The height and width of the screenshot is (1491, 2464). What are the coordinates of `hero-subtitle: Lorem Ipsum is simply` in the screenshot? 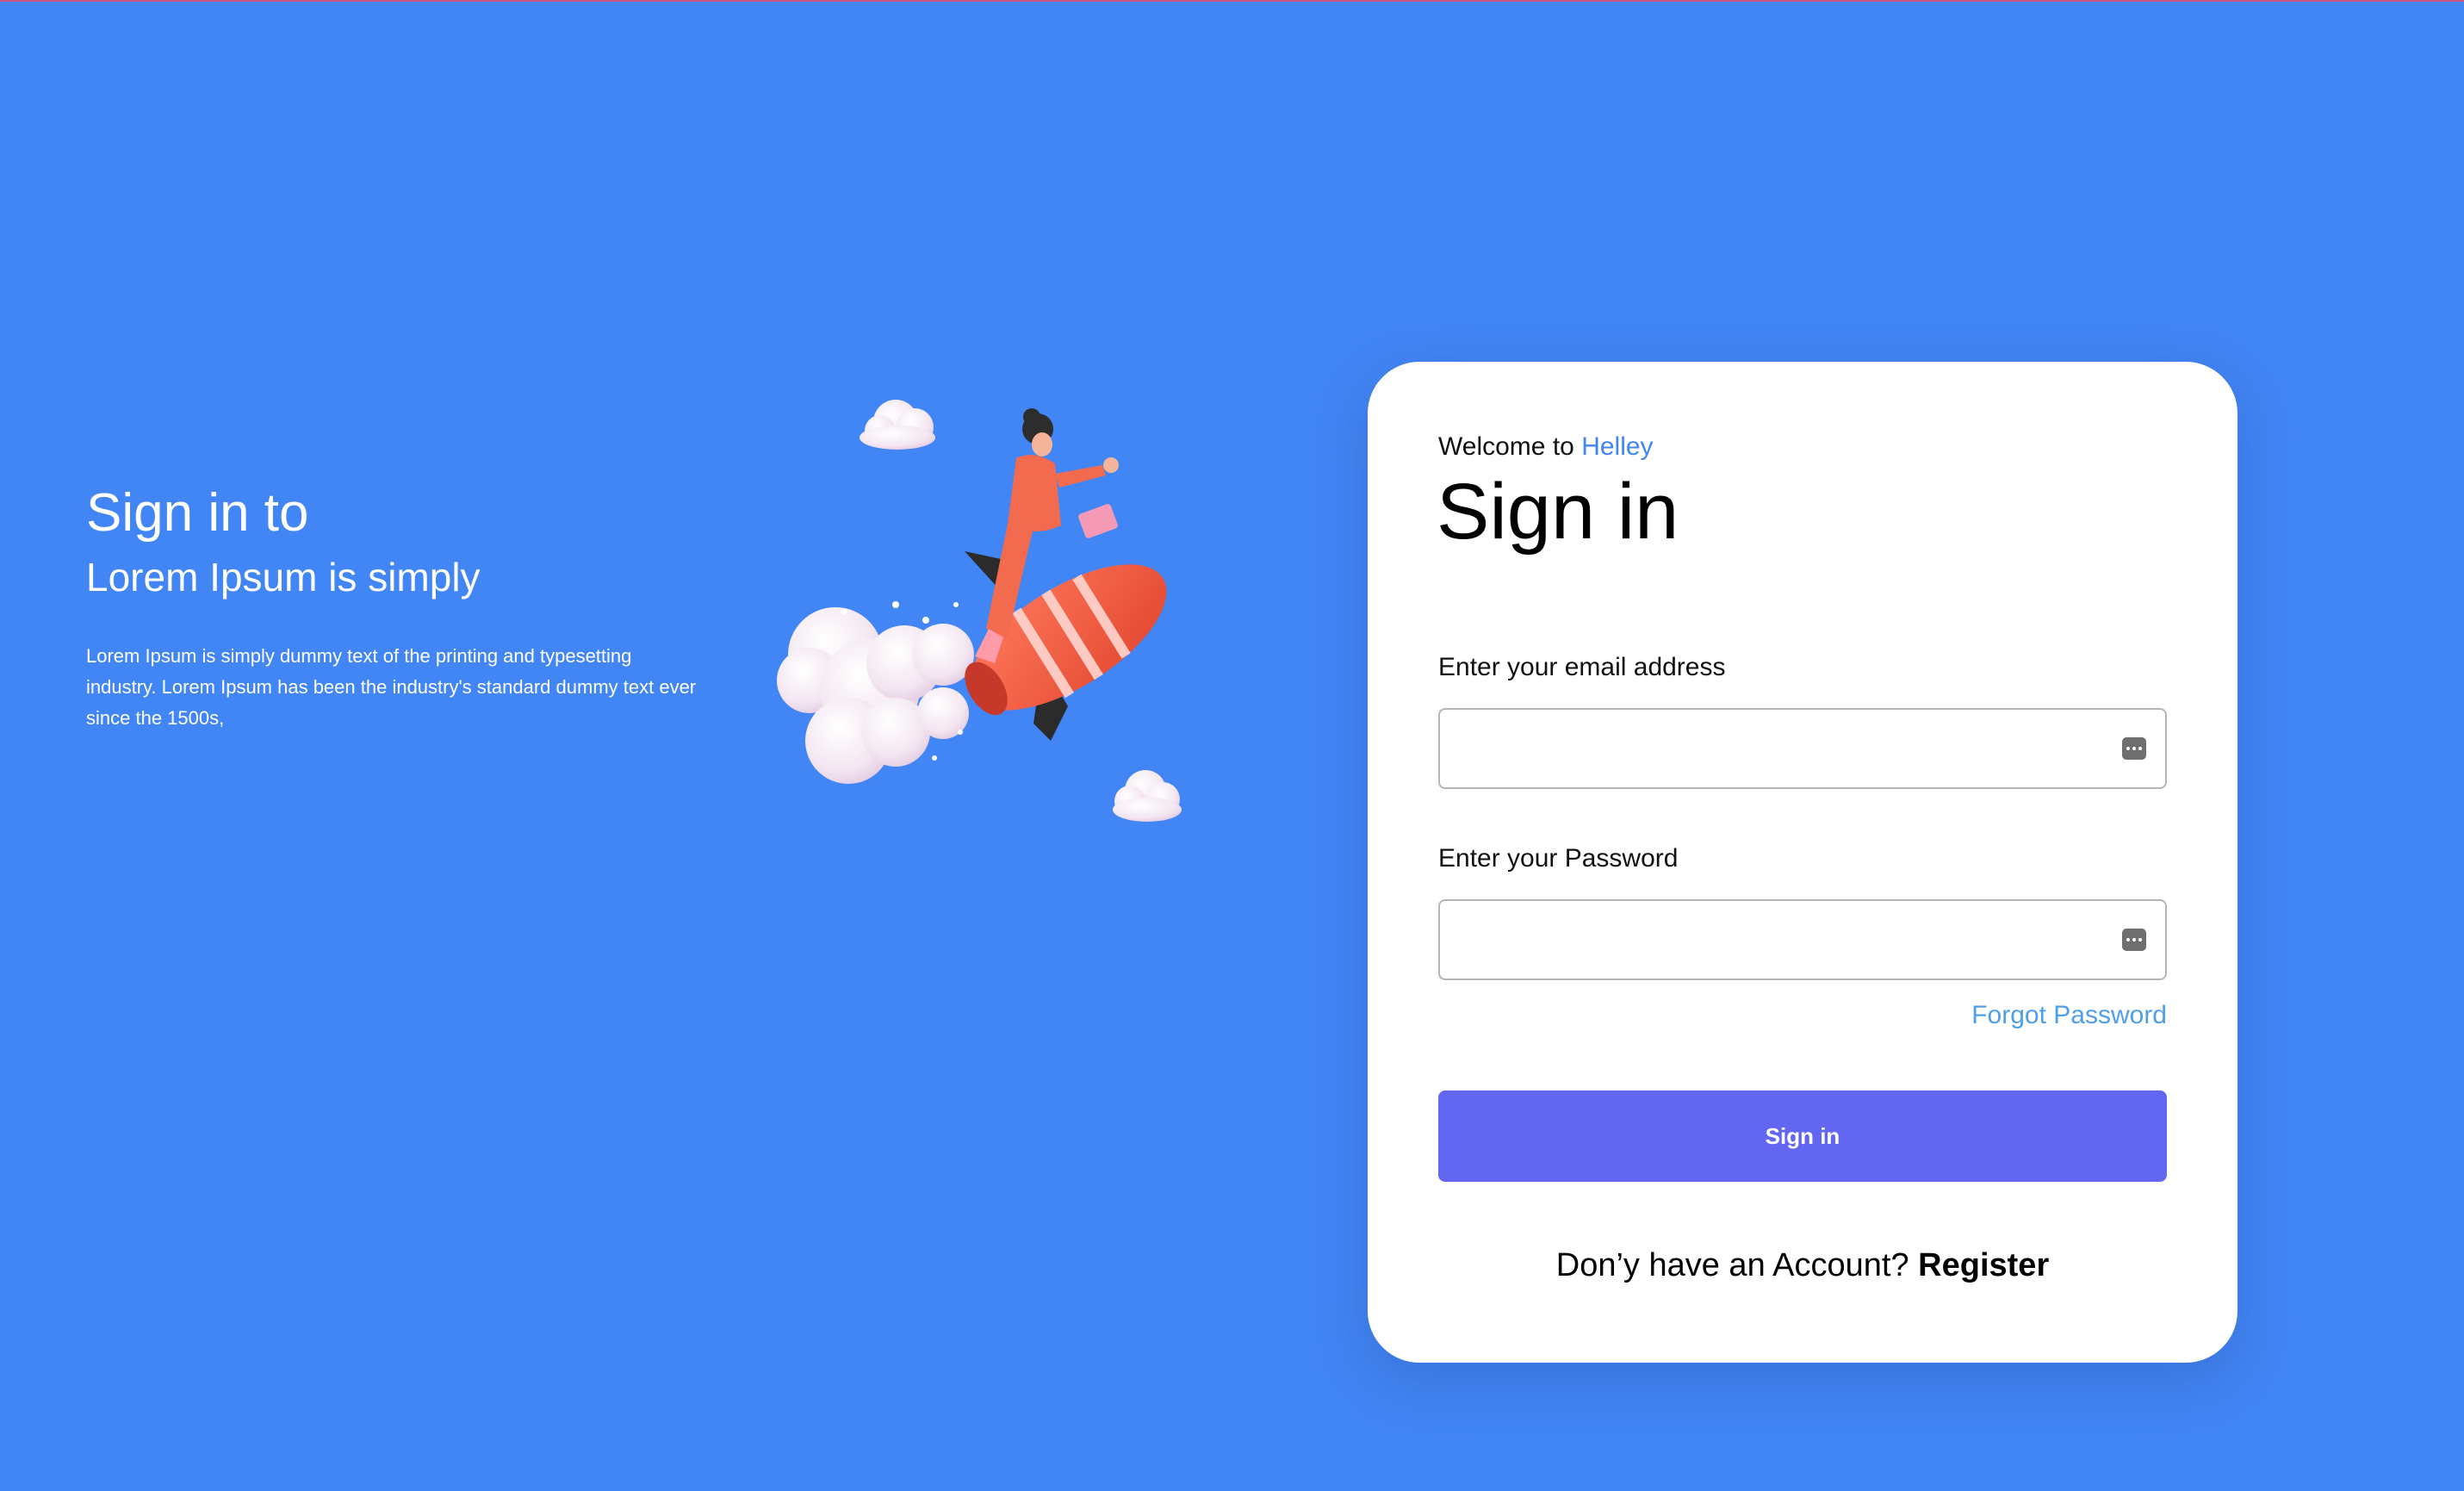 It's located at (283, 577).